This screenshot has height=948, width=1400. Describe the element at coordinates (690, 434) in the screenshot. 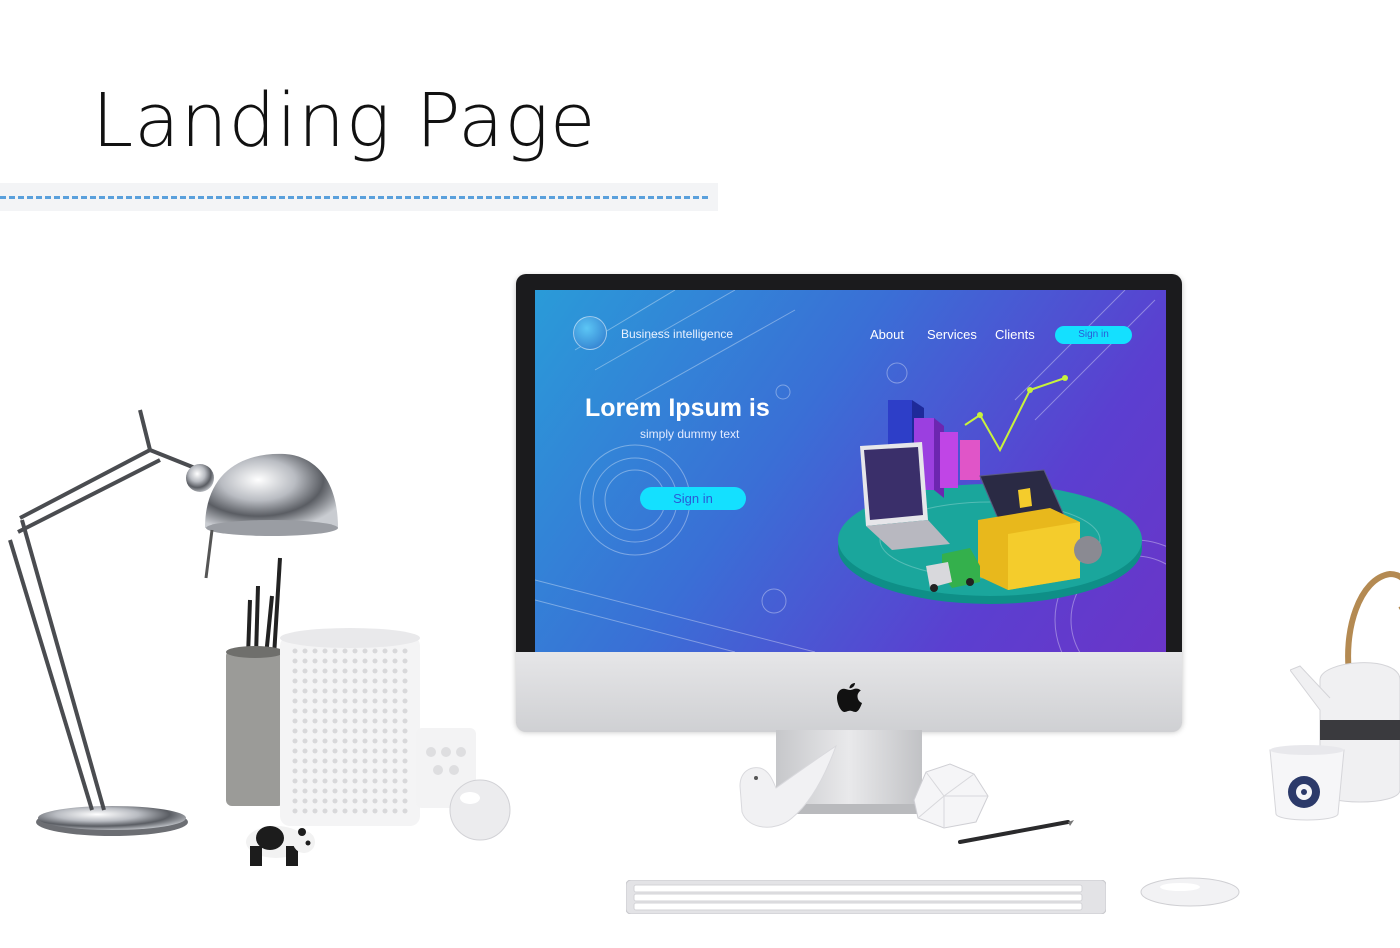

I see `hero-subtitle: simply dummy text` at that location.